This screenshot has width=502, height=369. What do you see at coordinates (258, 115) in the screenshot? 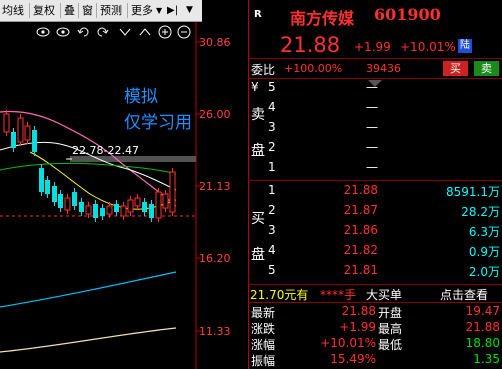
I see `sell-label: 卖` at bounding box center [258, 115].